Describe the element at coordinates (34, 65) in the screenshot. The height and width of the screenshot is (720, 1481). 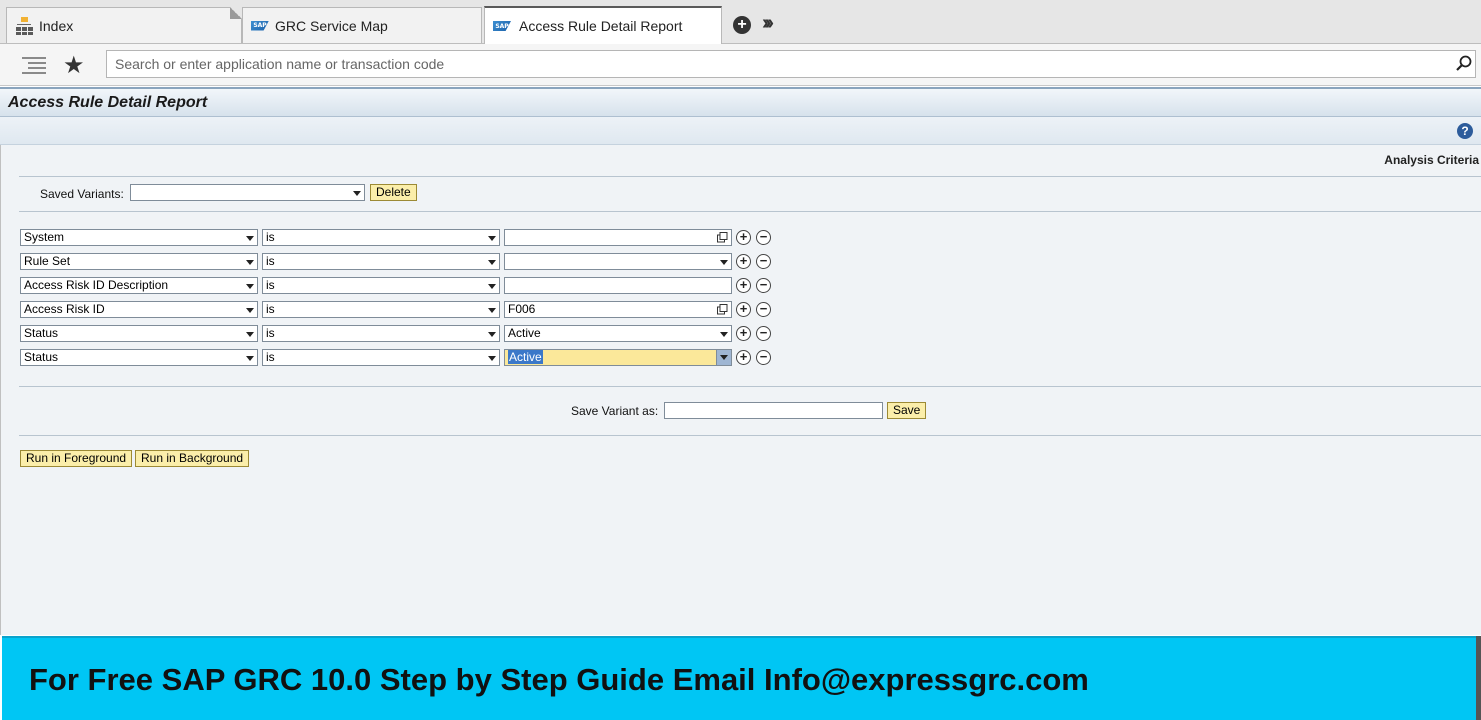
I see `menu-list-icon` at that location.